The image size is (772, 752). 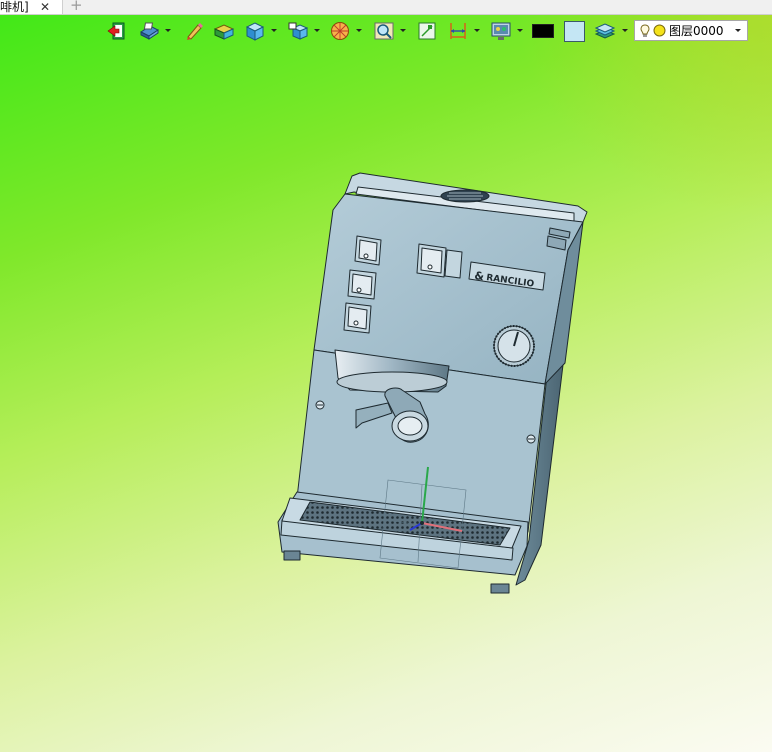 What do you see at coordinates (520, 31) in the screenshot?
I see `display-dropdown-arrow` at bounding box center [520, 31].